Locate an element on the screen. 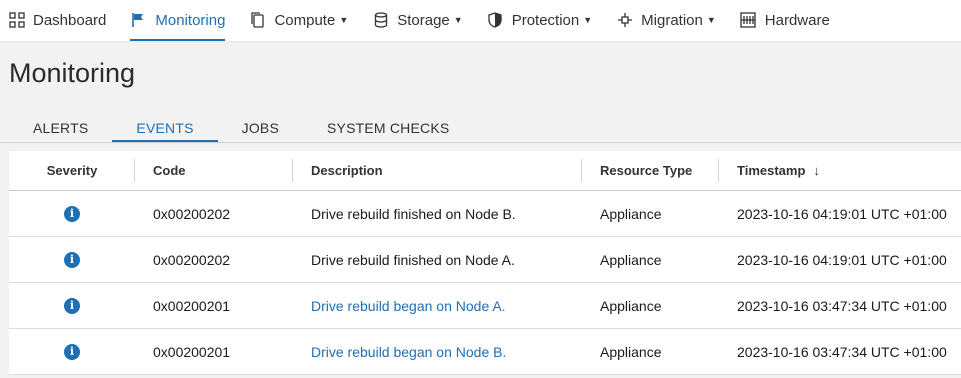 The width and height of the screenshot is (961, 378). description-cell: Drive rebuild finished on Node B. is located at coordinates (413, 213).